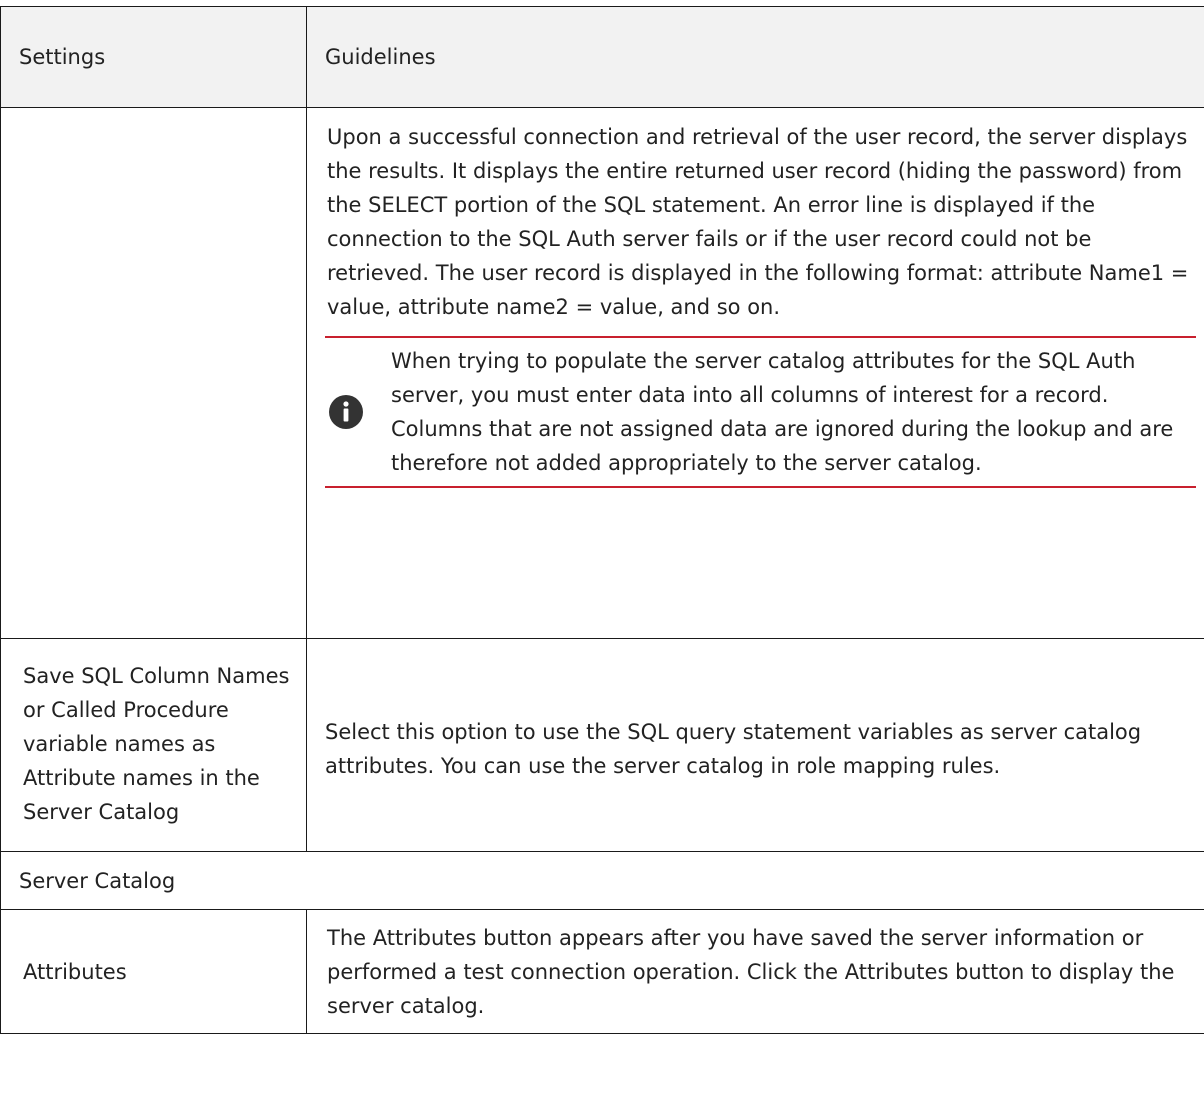 Image resolution: width=1204 pixels, height=1116 pixels. What do you see at coordinates (154, 373) in the screenshot?
I see `setting-cell-empty` at bounding box center [154, 373].